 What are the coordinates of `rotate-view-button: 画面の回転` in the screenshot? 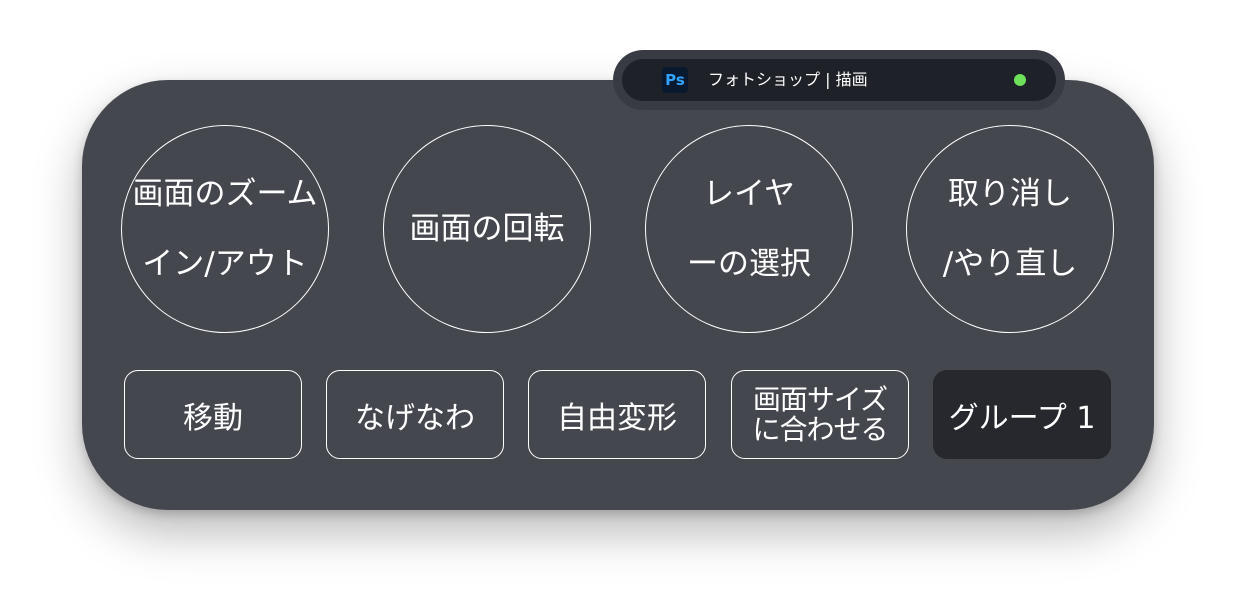 It's located at (487, 229).